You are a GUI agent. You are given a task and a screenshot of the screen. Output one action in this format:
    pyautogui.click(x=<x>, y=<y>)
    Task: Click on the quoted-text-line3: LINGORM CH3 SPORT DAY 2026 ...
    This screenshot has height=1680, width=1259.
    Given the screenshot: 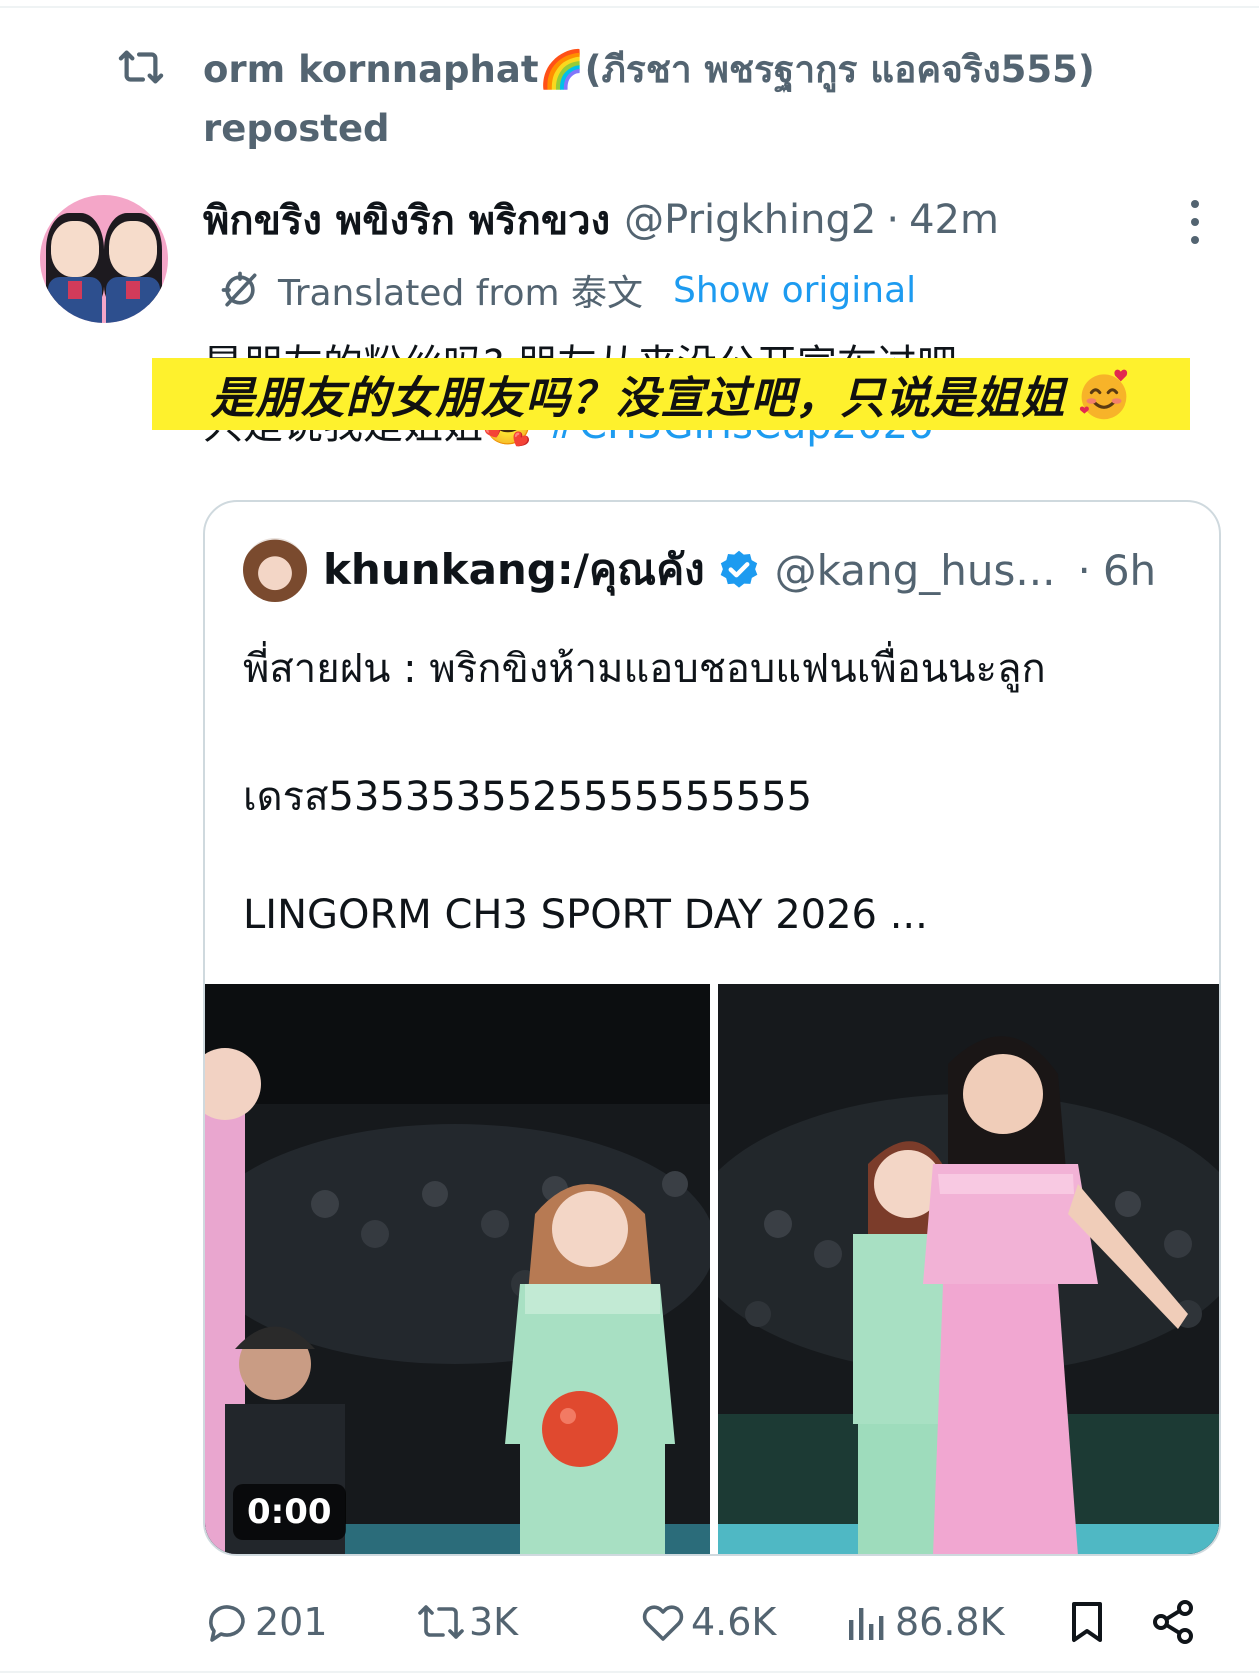 What is the action you would take?
    pyautogui.click(x=585, y=915)
    